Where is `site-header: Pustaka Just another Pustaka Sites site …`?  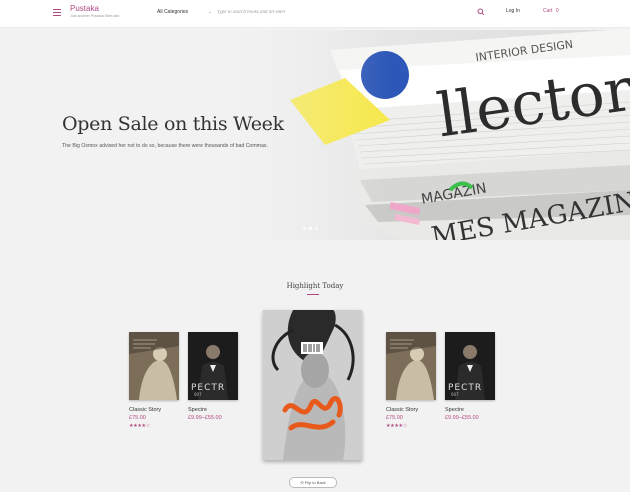 site-header: Pustaka Just another Pustaka Sites site … is located at coordinates (315, 14).